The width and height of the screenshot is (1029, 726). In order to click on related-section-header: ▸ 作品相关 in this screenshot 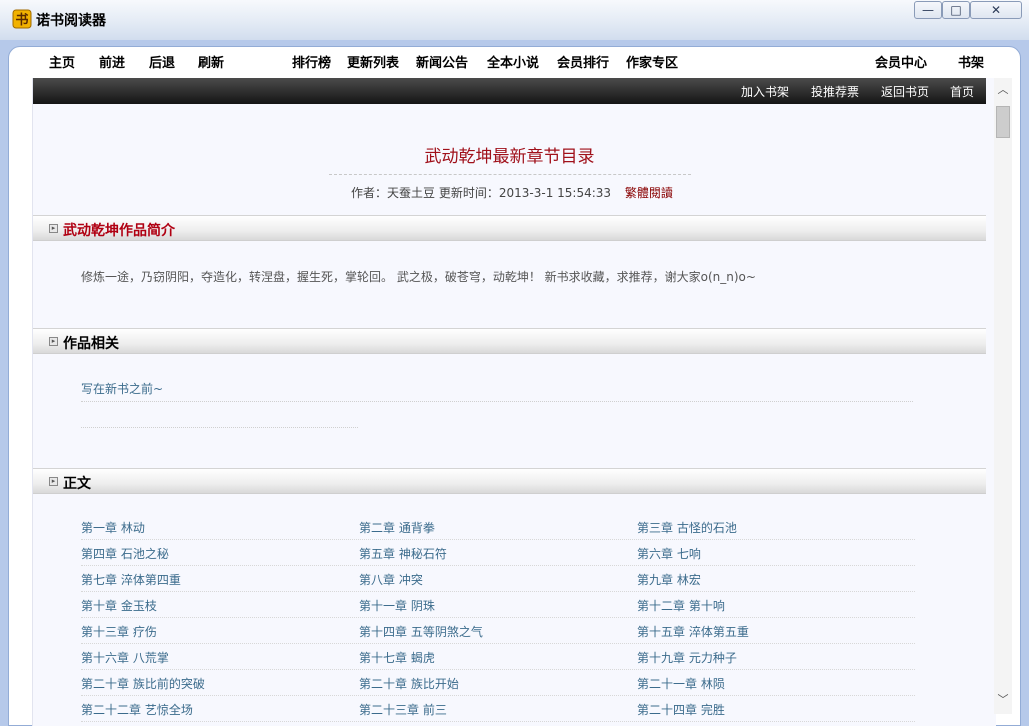, I will do `click(509, 341)`.